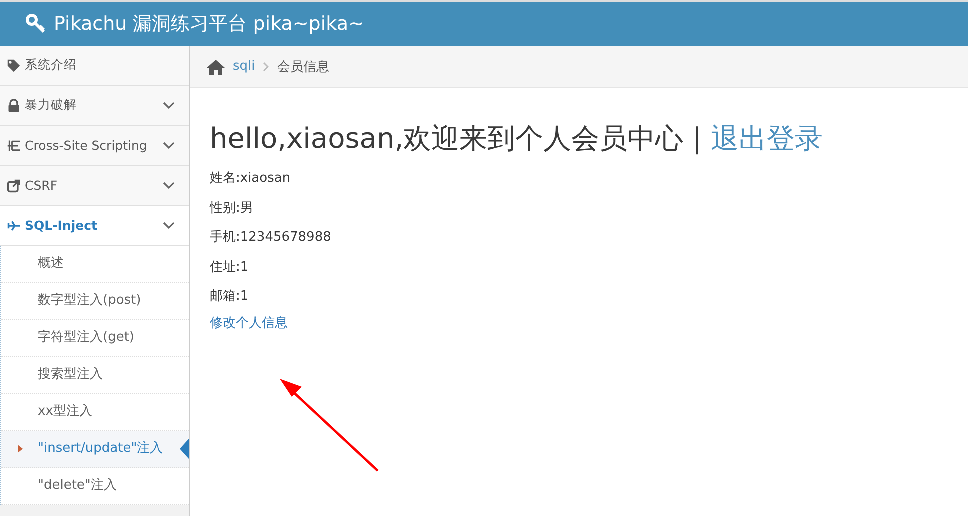 The height and width of the screenshot is (516, 968). What do you see at coordinates (579, 179) in the screenshot?
I see `profile-field: 姓名:xiaosan` at bounding box center [579, 179].